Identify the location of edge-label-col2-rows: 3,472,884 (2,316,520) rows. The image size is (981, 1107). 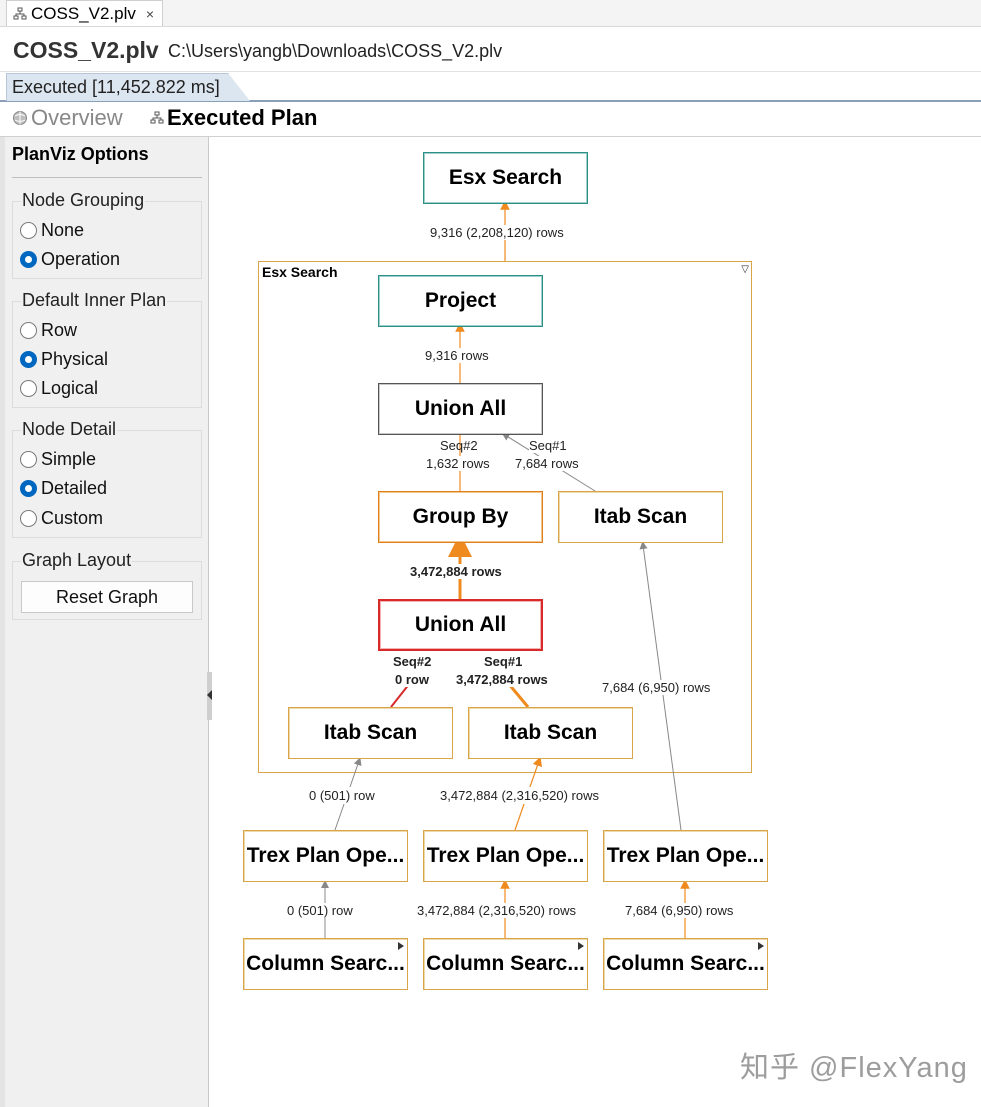
(496, 910).